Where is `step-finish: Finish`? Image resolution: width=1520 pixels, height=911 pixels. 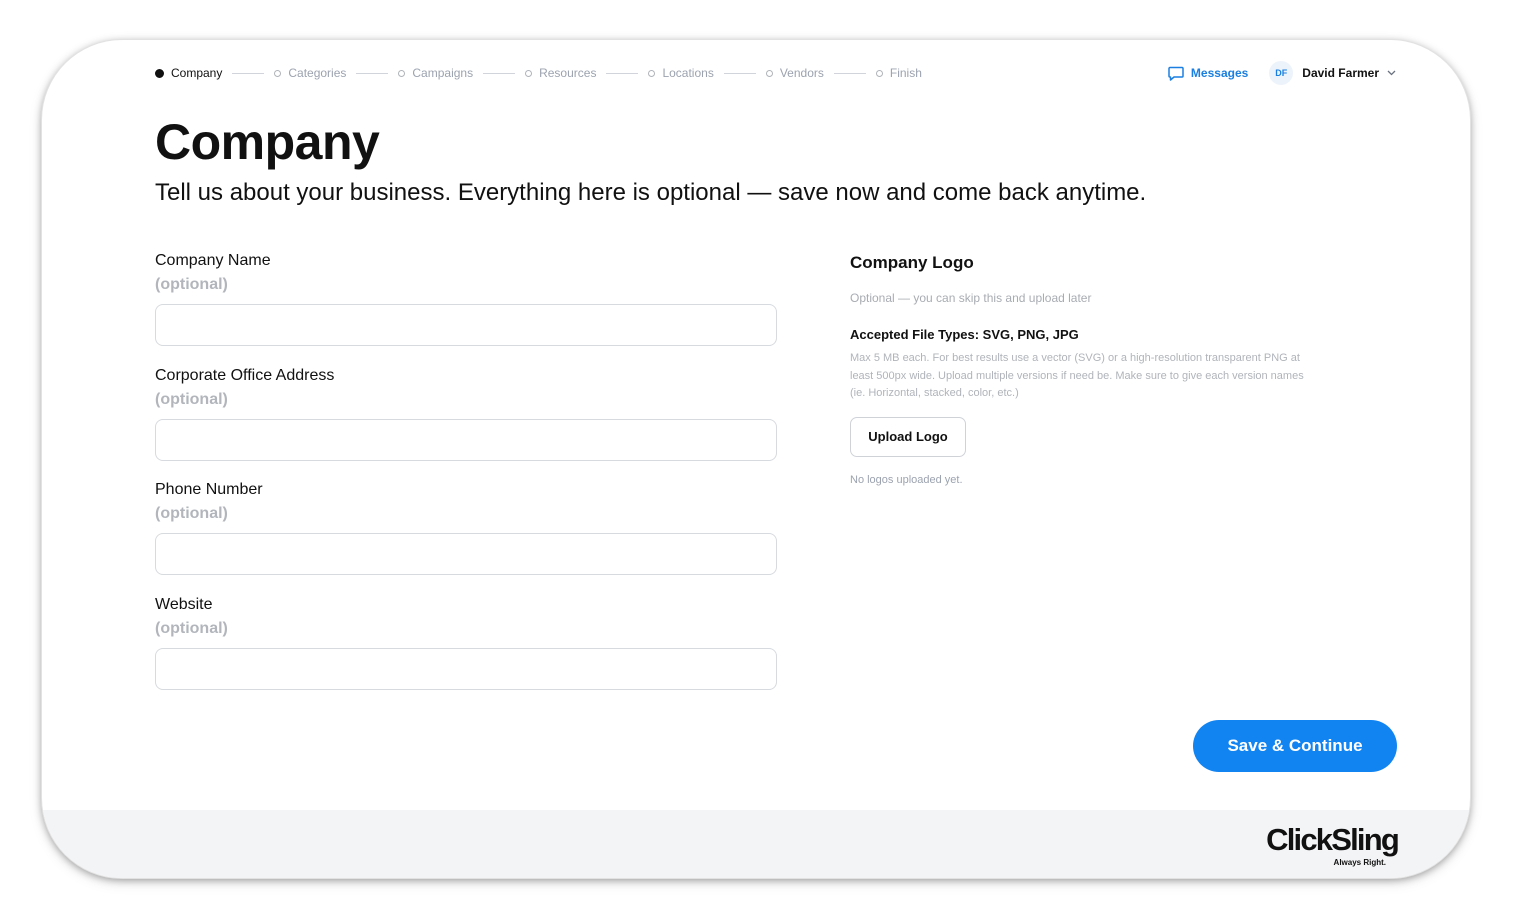 step-finish: Finish is located at coordinates (898, 73).